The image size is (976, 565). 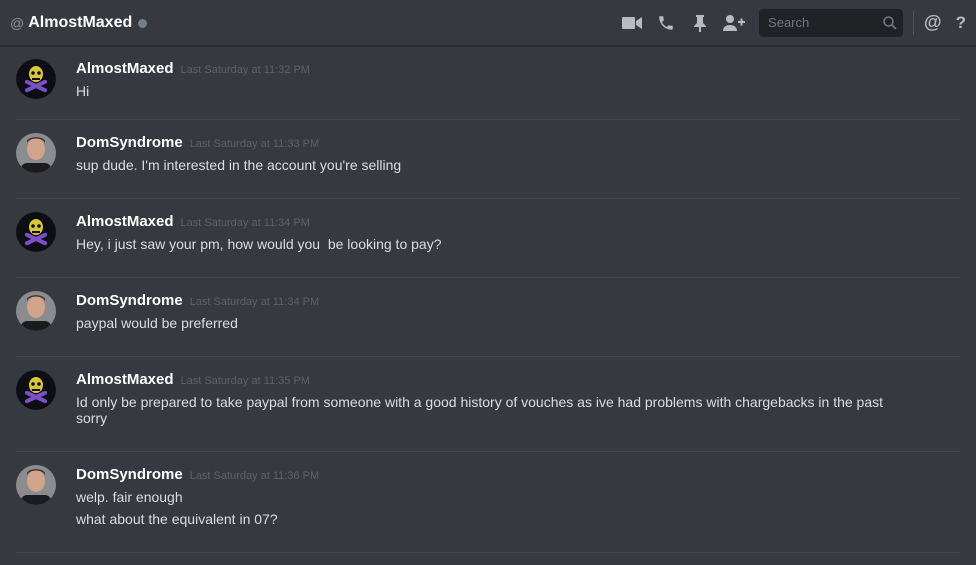 I want to click on video-call-button, so click(x=632, y=23).